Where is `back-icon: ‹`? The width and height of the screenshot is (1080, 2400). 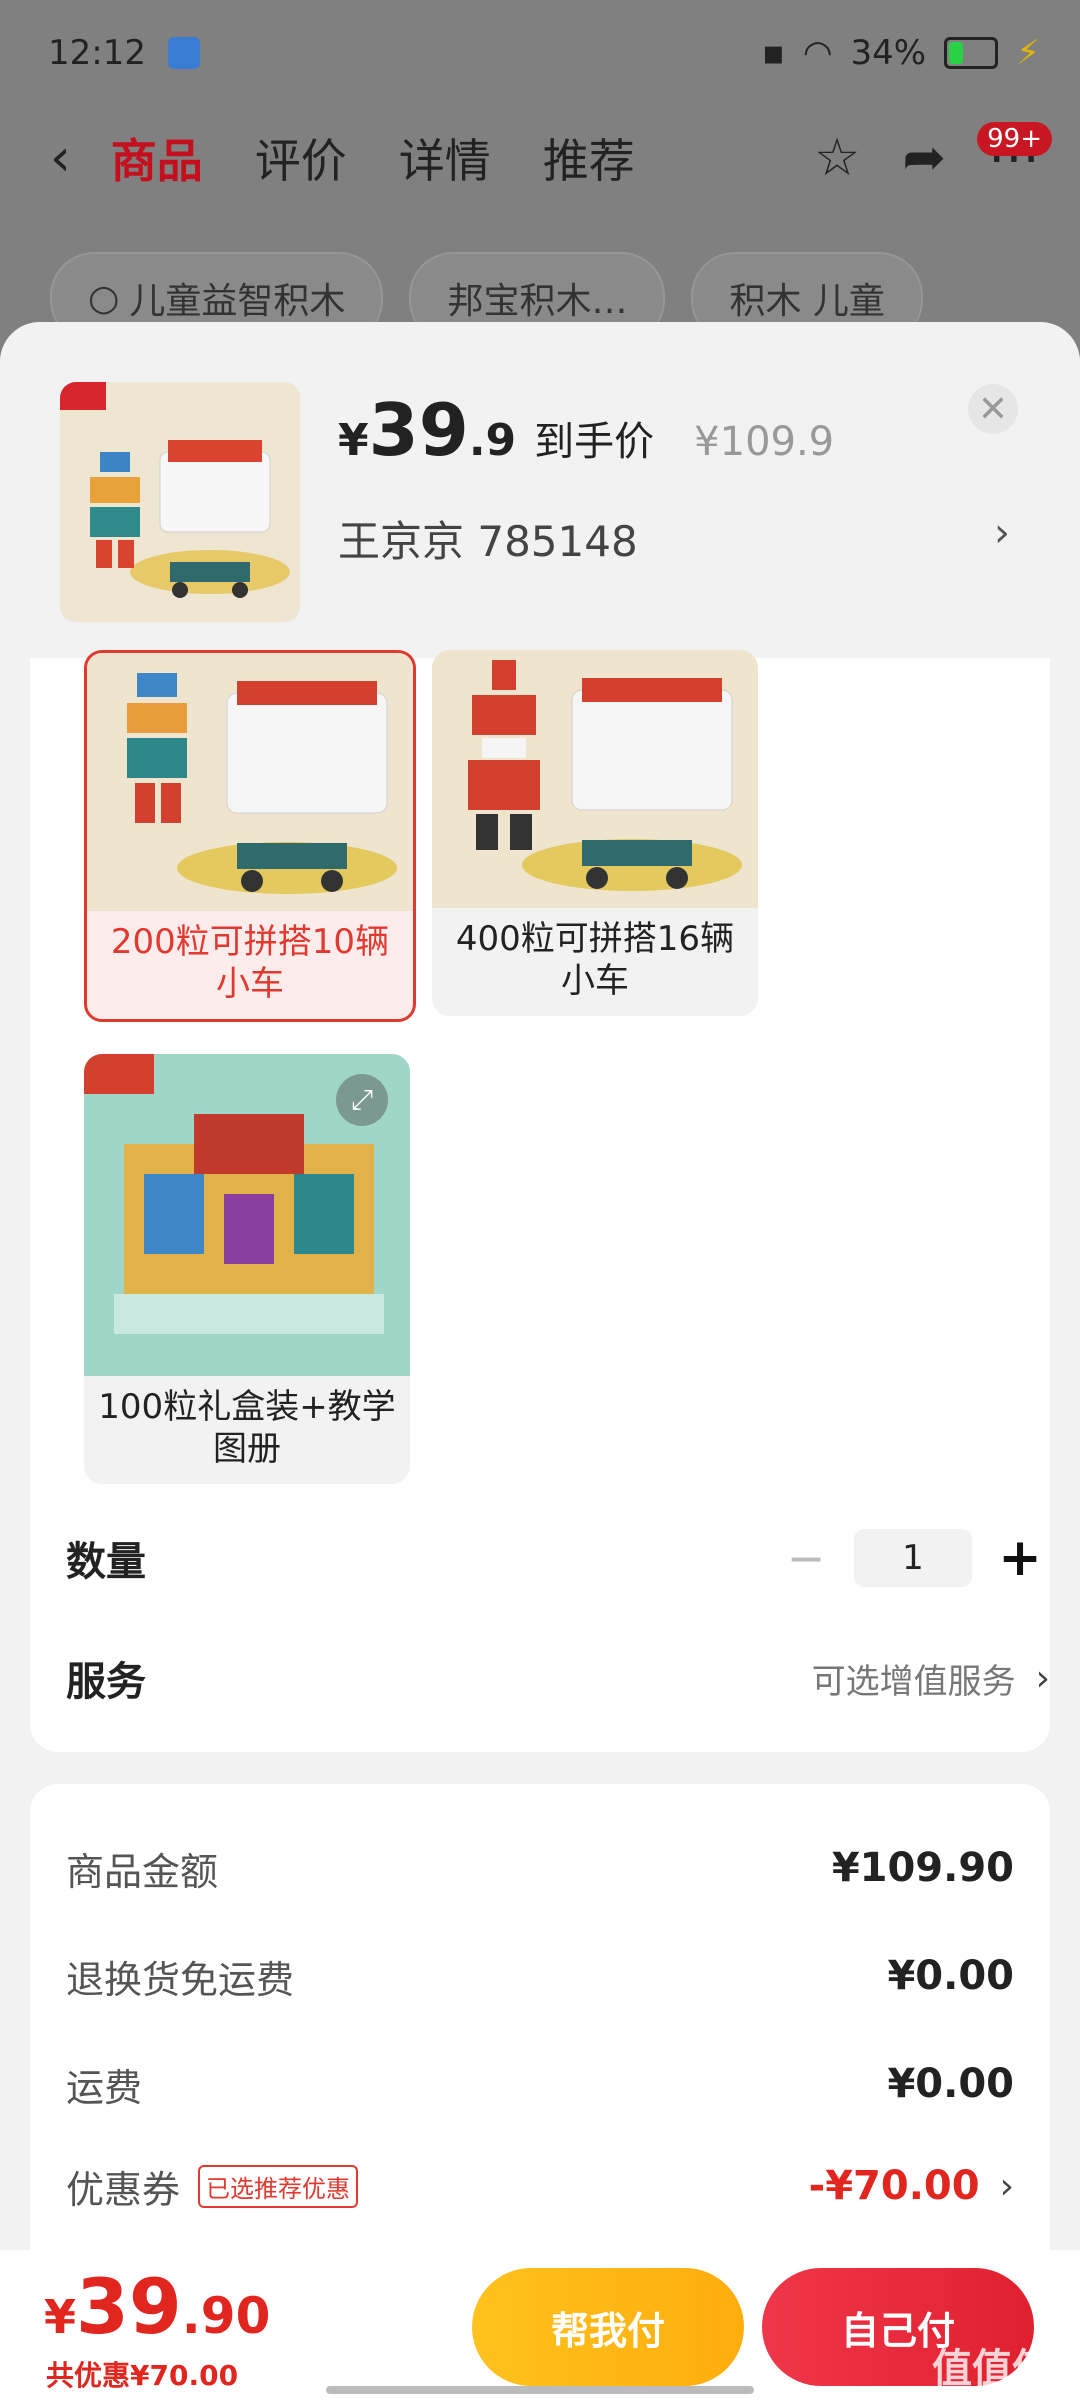 back-icon: ‹ is located at coordinates (60, 158).